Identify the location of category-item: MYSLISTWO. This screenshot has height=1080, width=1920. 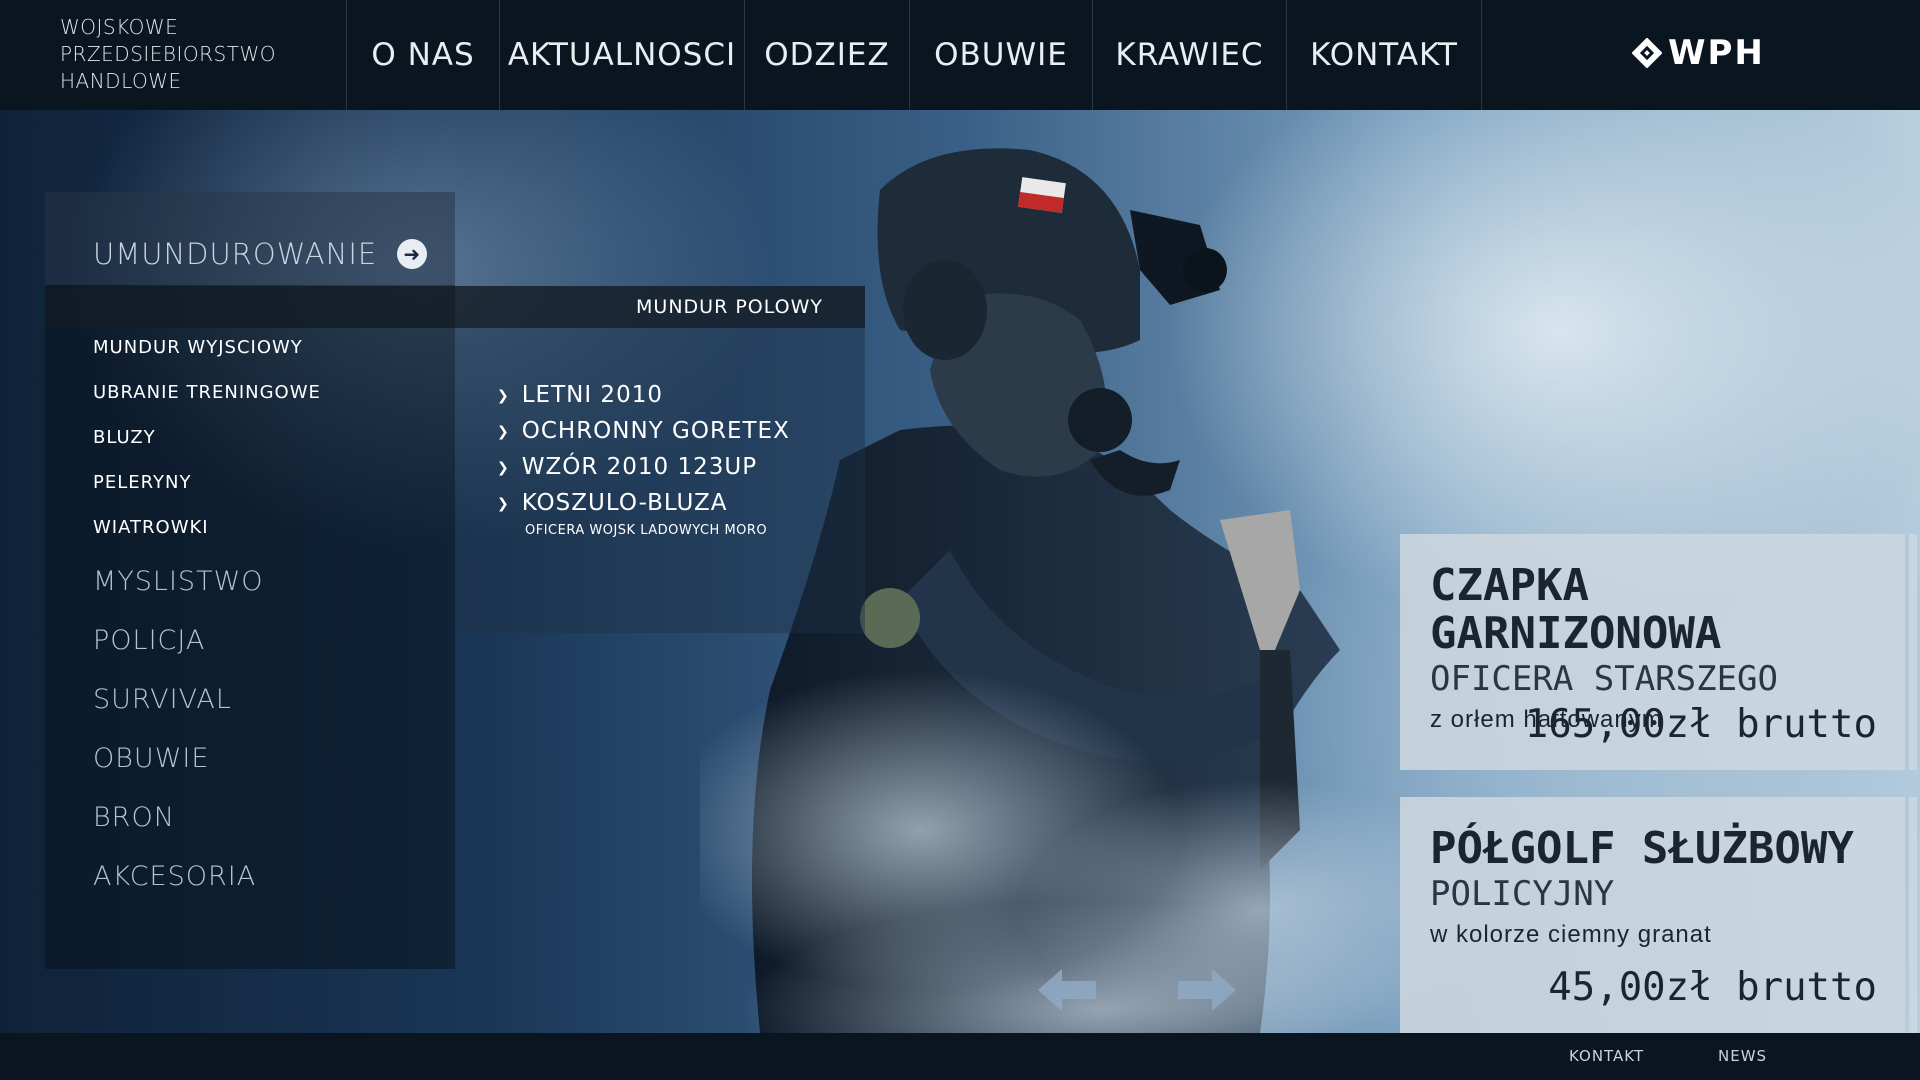
(178, 595).